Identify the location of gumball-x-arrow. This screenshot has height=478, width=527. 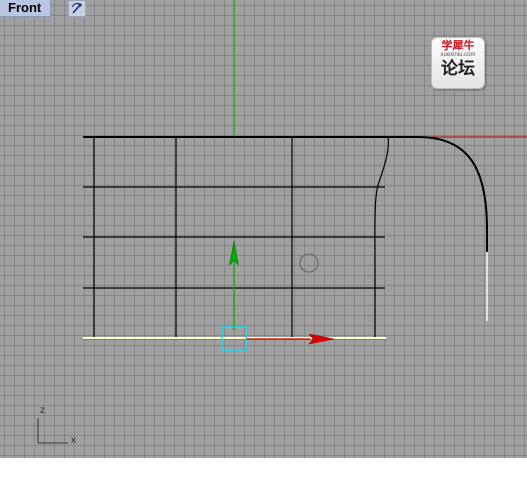
(321, 339).